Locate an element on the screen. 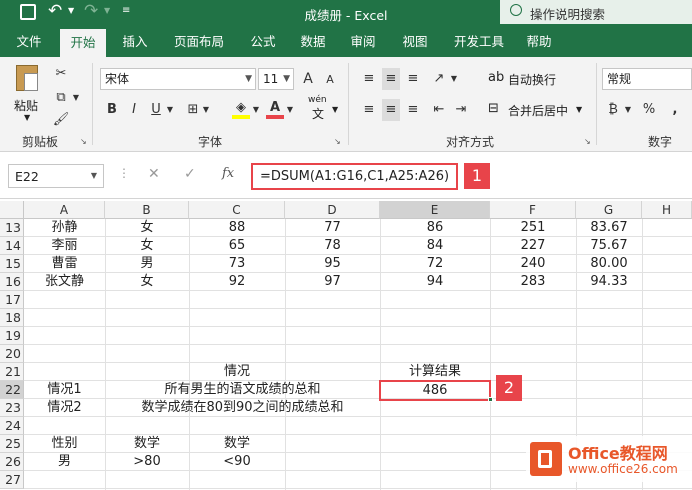  comma-button: , is located at coordinates (675, 110).